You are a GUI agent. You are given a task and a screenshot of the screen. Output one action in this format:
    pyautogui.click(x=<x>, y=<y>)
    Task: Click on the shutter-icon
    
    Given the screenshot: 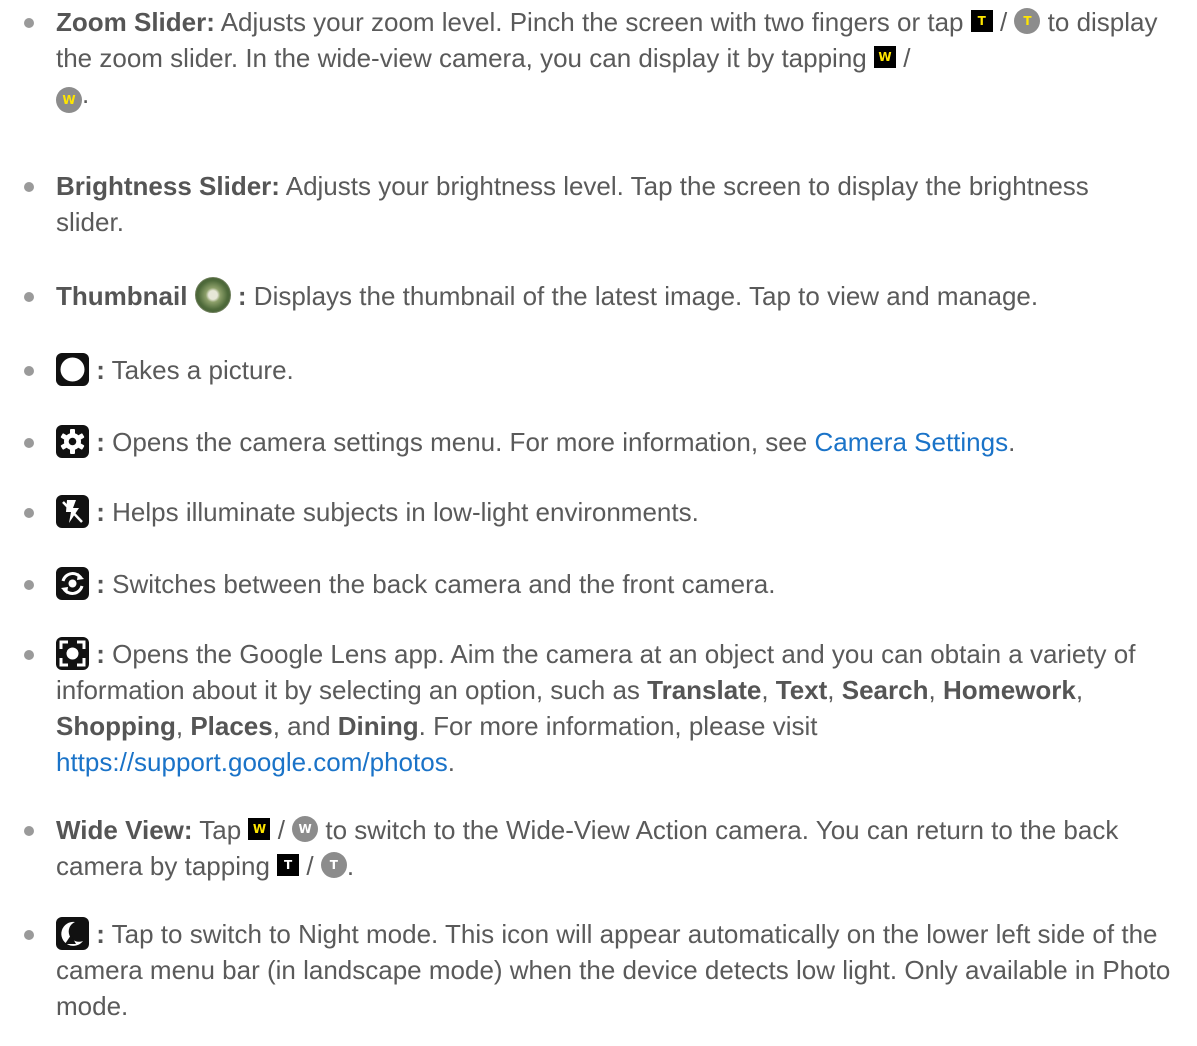 What is the action you would take?
    pyautogui.click(x=72, y=369)
    